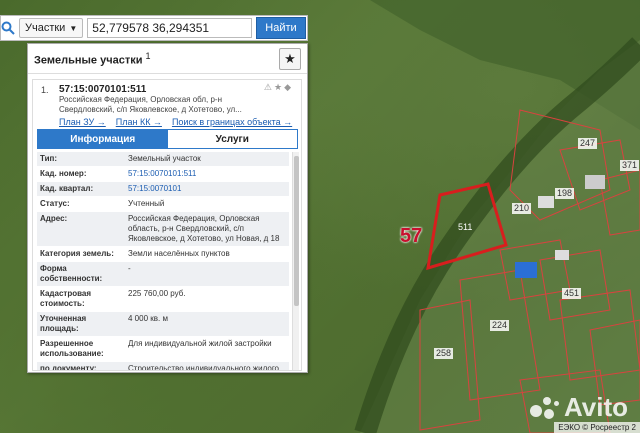 The image size is (640, 433). I want to click on detail-value: Для индивидуальной жилой застройки, so click(207, 349).